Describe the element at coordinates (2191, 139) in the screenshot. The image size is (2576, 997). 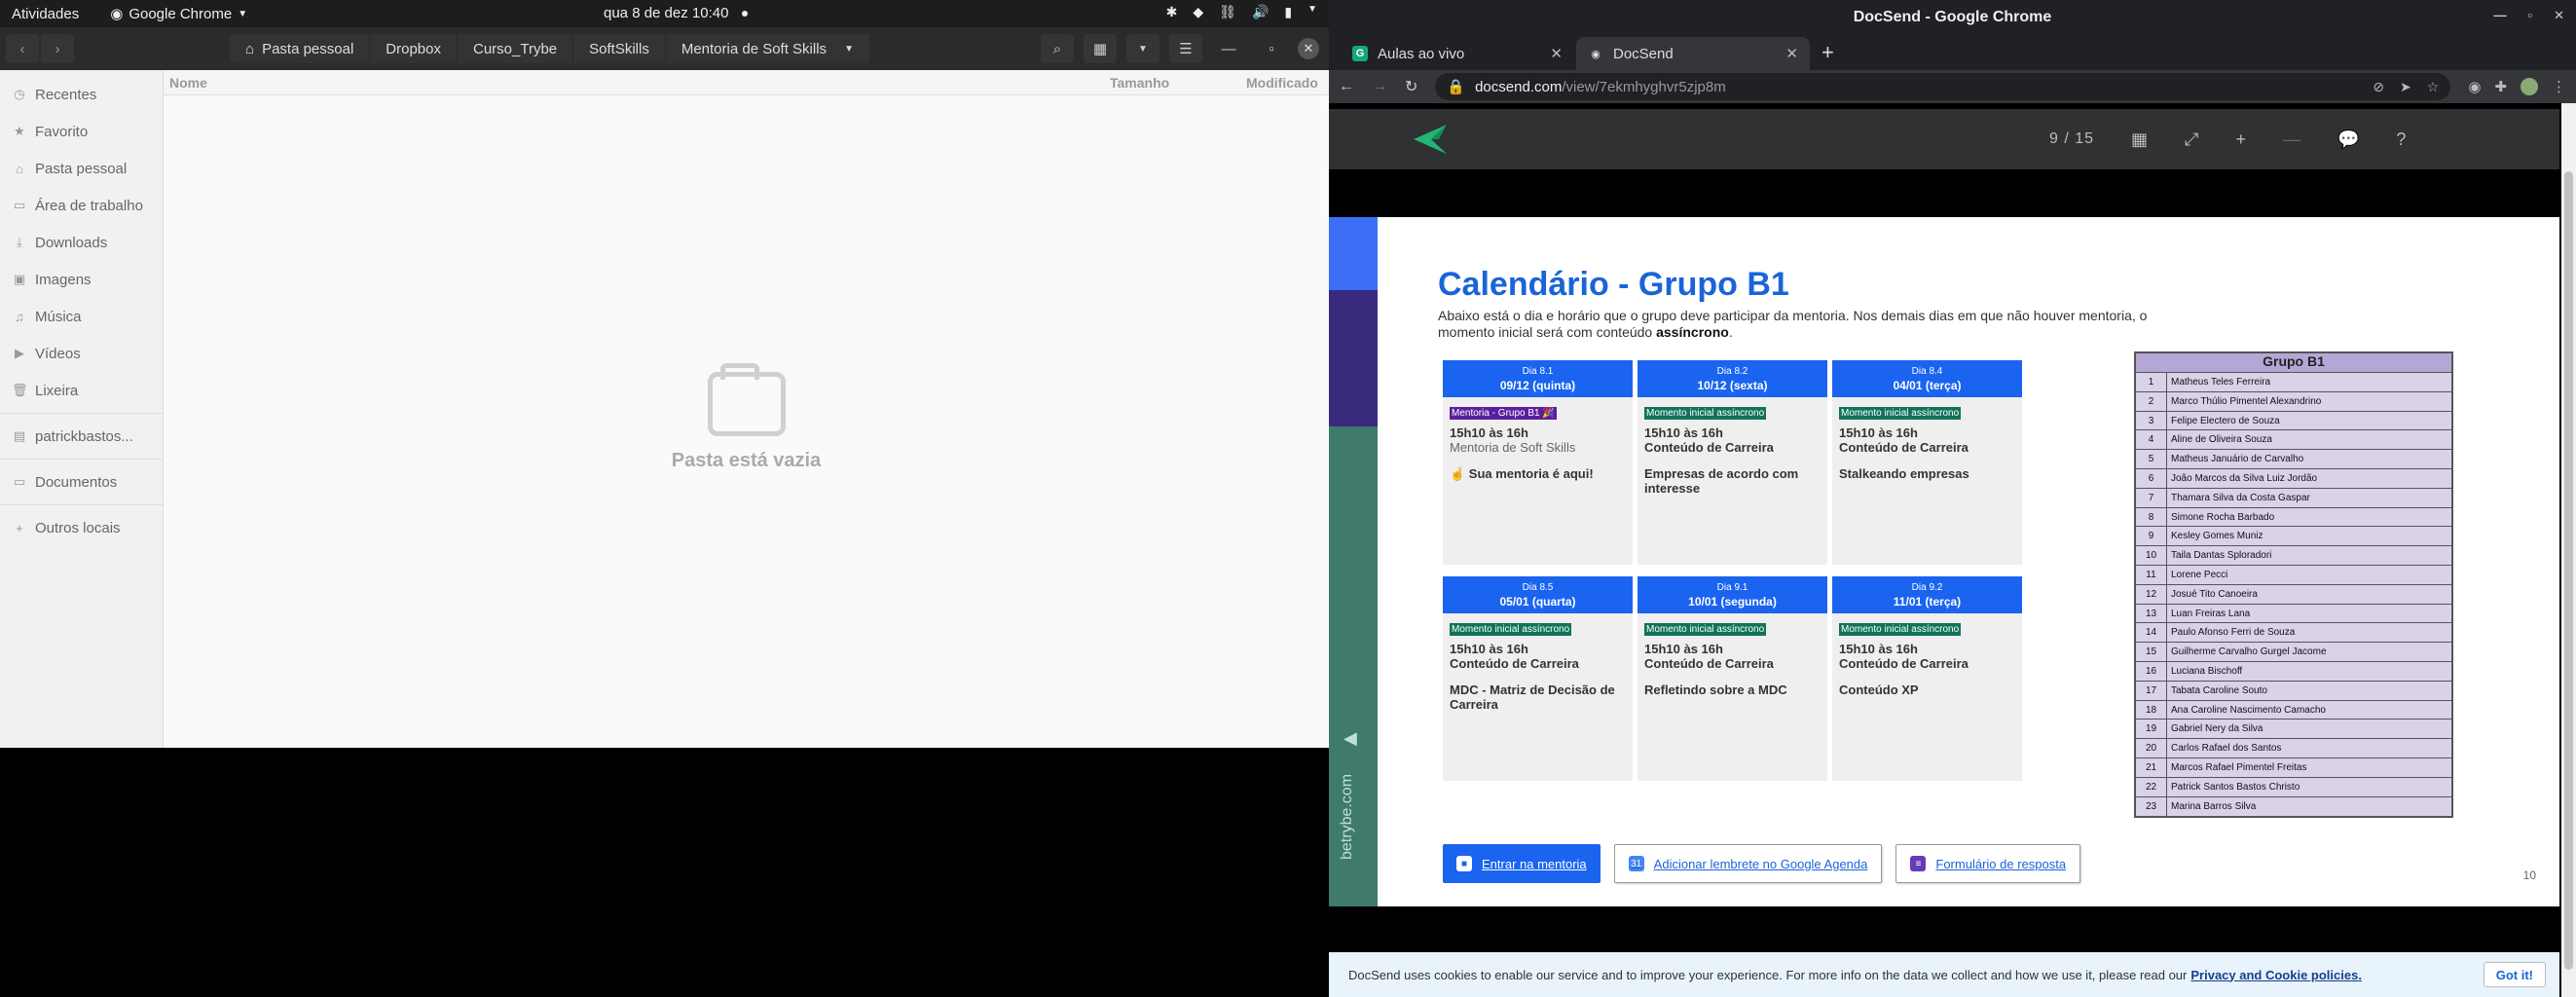
I see `fullscreen-icon: ⤢` at that location.